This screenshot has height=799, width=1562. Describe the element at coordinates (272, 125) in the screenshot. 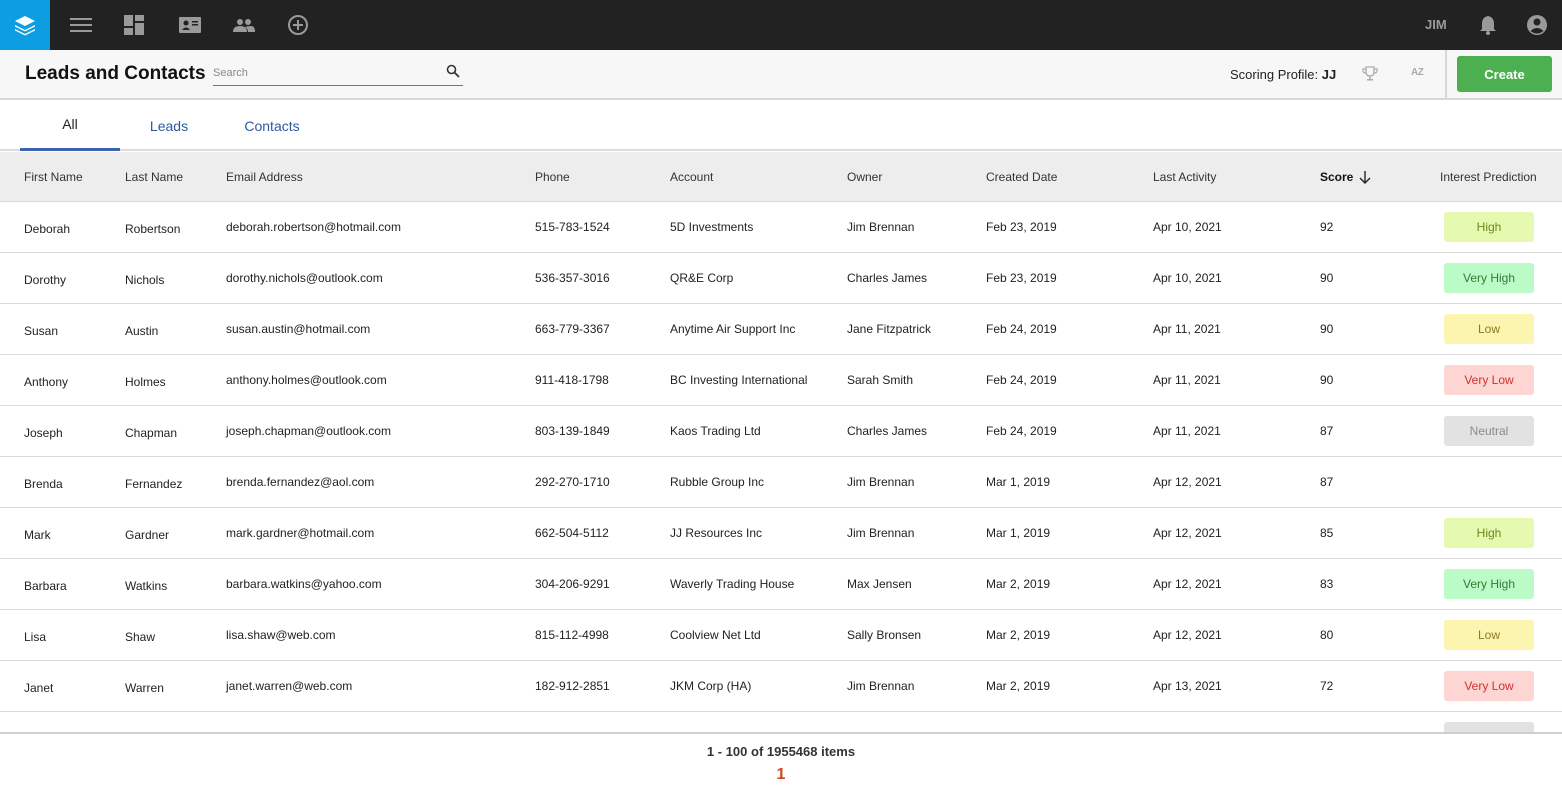

I see `tab-contacts: Contacts` at that location.